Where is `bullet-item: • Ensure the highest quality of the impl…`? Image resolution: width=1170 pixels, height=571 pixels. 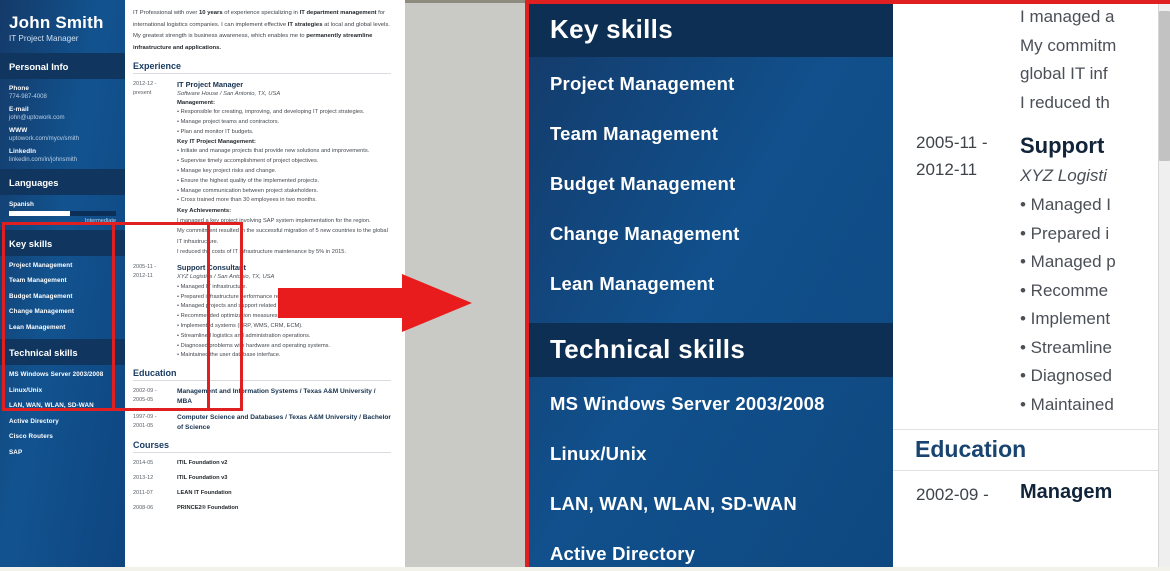
bullet-item: • Ensure the highest quality of the impl… is located at coordinates (248, 180).